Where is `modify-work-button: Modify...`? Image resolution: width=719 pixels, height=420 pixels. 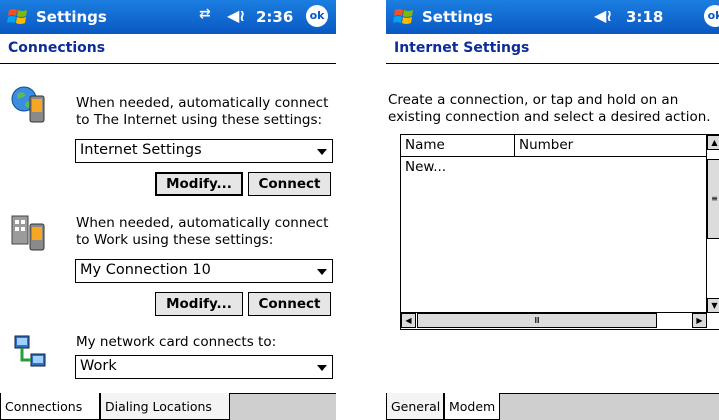
modify-work-button: Modify... is located at coordinates (199, 304).